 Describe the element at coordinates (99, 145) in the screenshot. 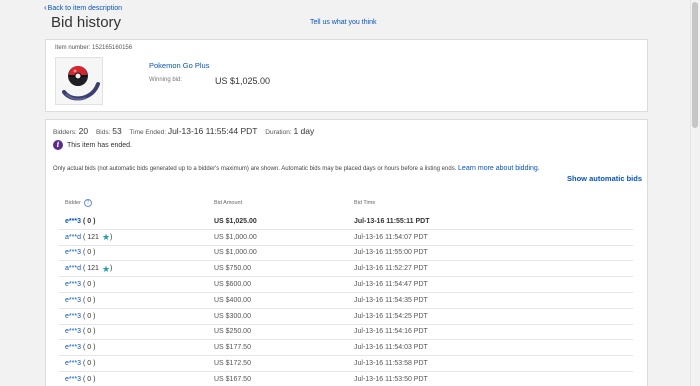

I see `item-ended-text: This item has ended.` at that location.